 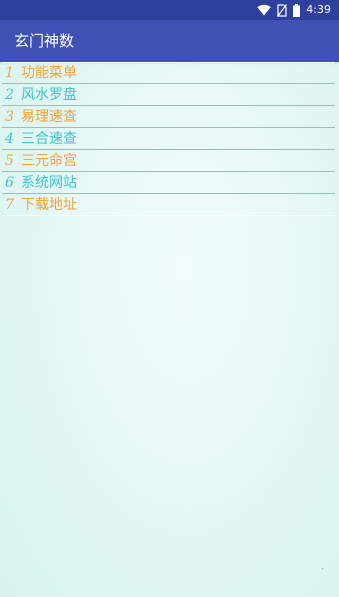 What do you see at coordinates (168, 161) in the screenshot?
I see `menu-item-sanyuan-minggong: 5 三元命宫` at bounding box center [168, 161].